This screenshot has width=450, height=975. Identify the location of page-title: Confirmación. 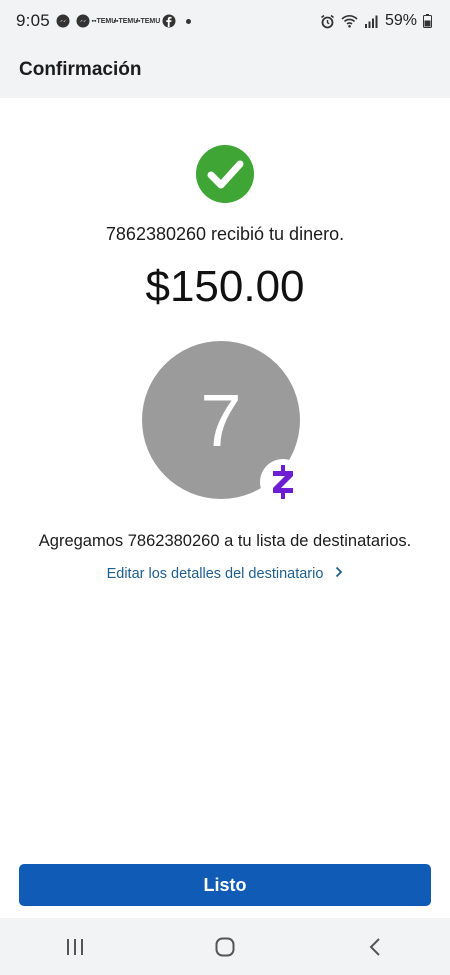
(80, 69).